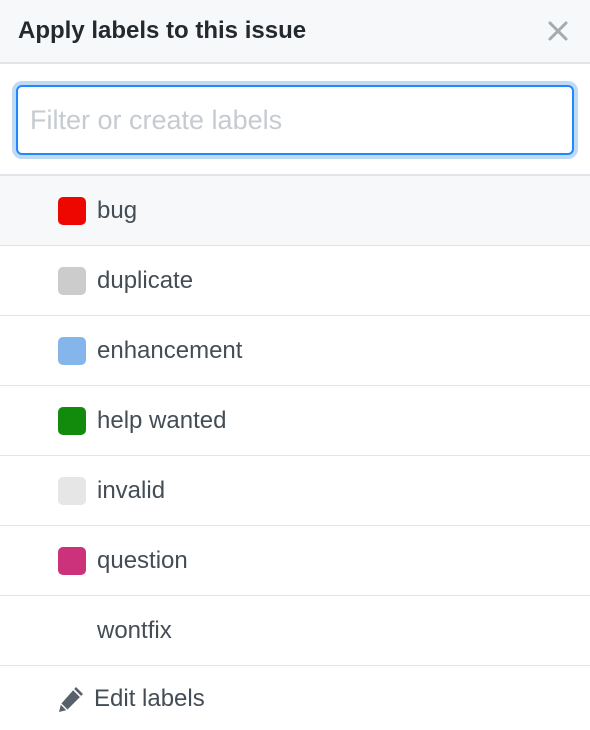 The height and width of the screenshot is (730, 590). Describe the element at coordinates (295, 561) in the screenshot. I see `label-item-question: question` at that location.